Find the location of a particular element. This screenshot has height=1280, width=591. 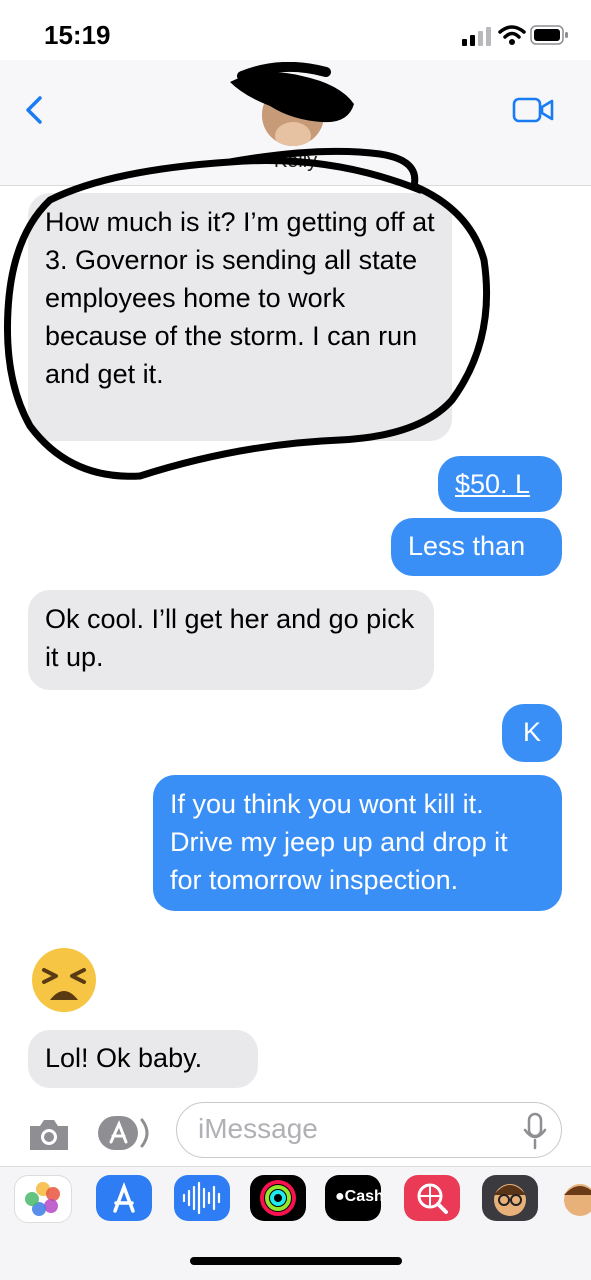

photos-icon is located at coordinates (43, 1199).